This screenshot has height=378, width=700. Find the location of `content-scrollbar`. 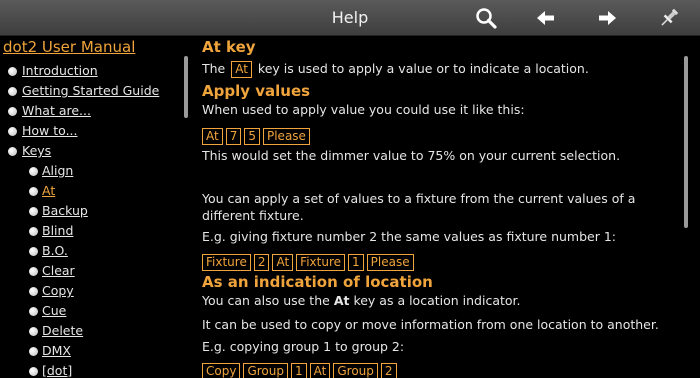

content-scrollbar is located at coordinates (686, 142).